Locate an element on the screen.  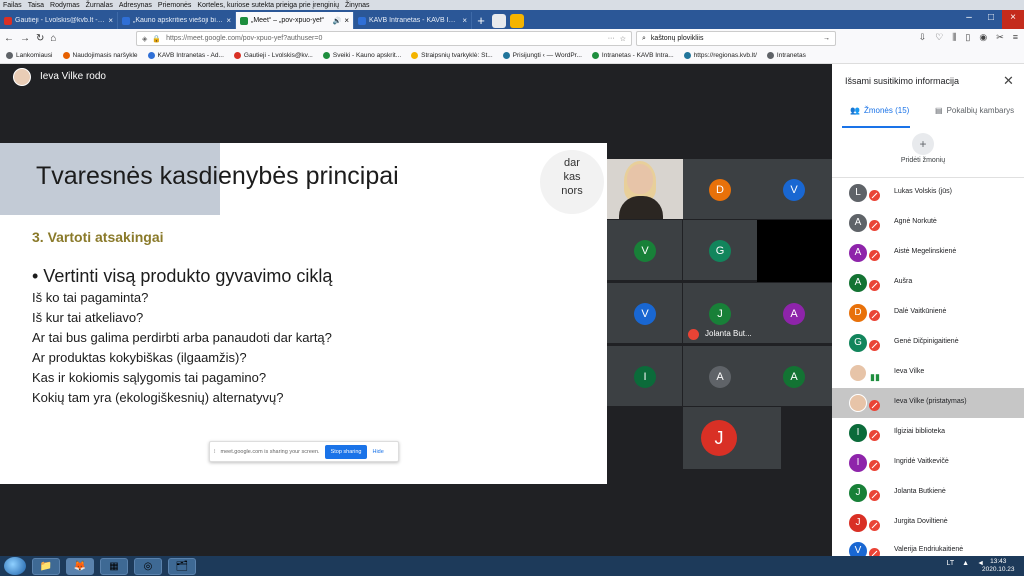
participant-name: Aušra is located at coordinates (903, 281).